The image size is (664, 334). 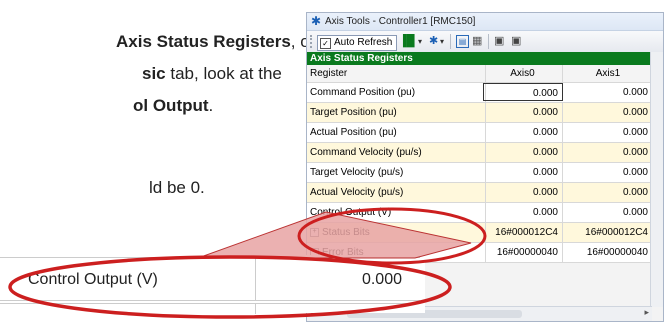 What do you see at coordinates (407, 41) in the screenshot?
I see `bar-graph-icon: ▐█` at bounding box center [407, 41].